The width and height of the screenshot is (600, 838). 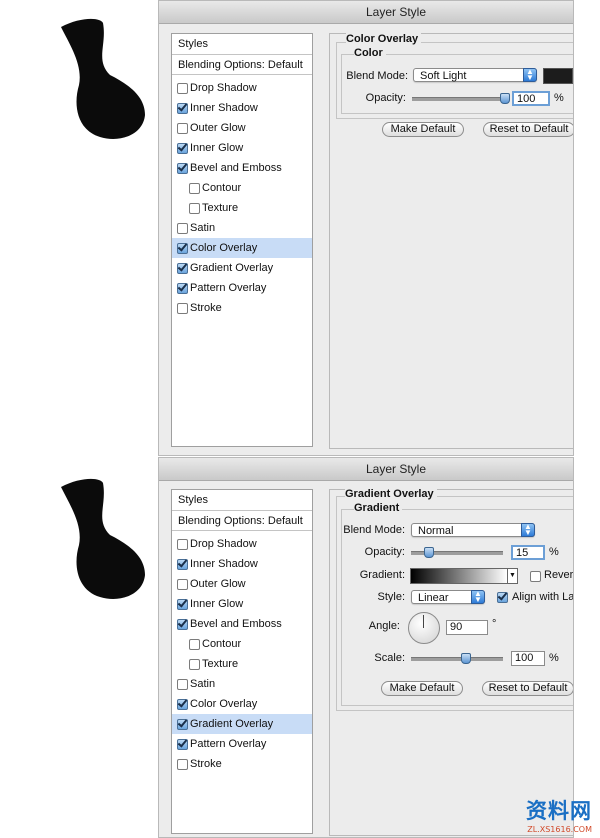 I want to click on site-watermark-logo: 资料网 ZL.XS1616.COM, so click(x=559, y=814).